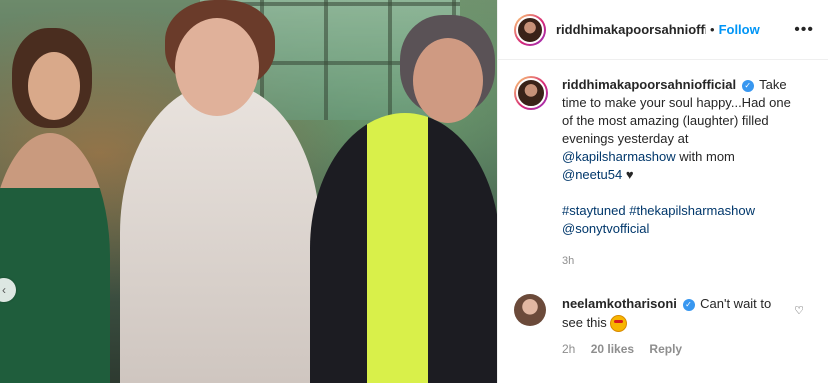 This screenshot has height=383, width=828. Describe the element at coordinates (619, 156) in the screenshot. I see `mention-kapilsharmashow: @kapilsharmashow` at that location.